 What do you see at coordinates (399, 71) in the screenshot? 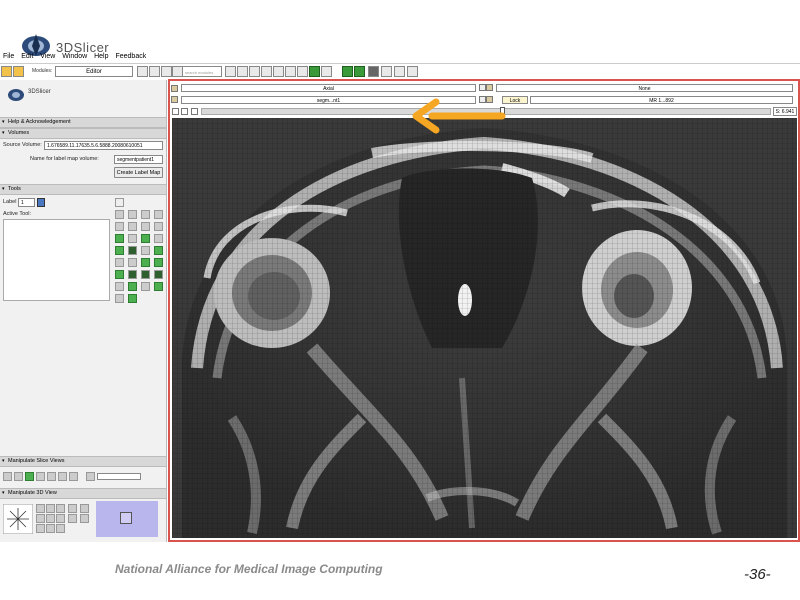
I see `place-icon` at bounding box center [399, 71].